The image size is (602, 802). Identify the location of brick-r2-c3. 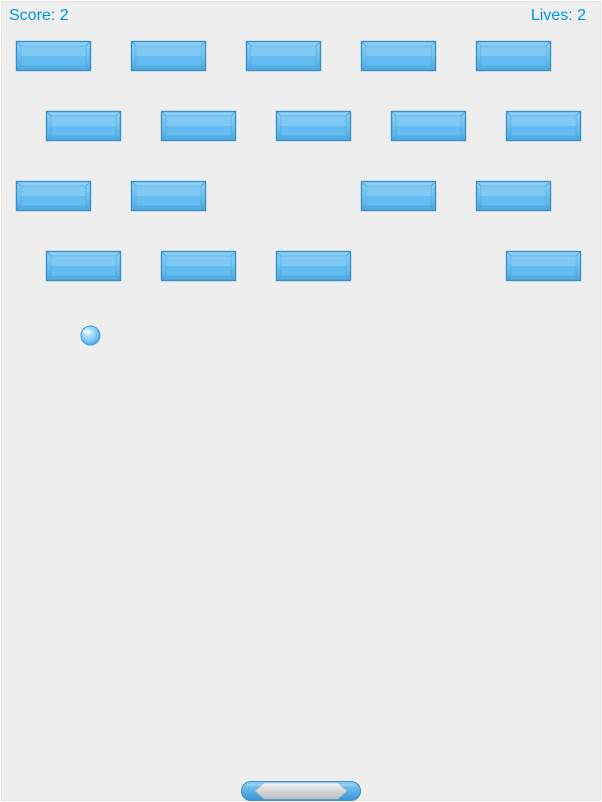
(313, 126).